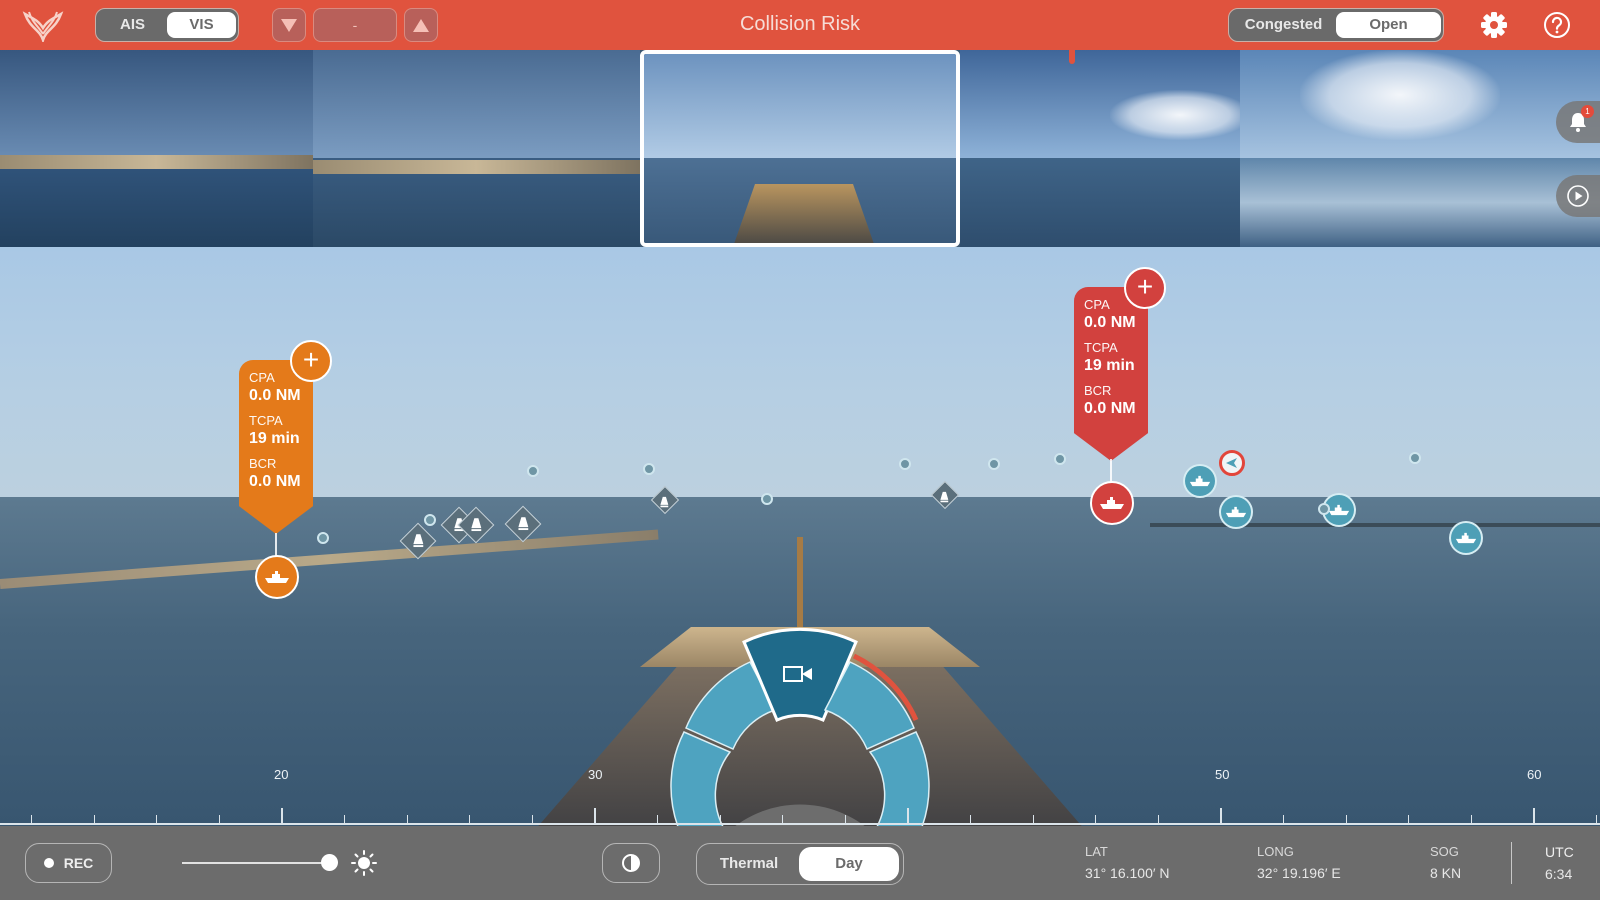  Describe the element at coordinates (1096, 851) in the screenshot. I see `latitude-label: LAT` at that location.